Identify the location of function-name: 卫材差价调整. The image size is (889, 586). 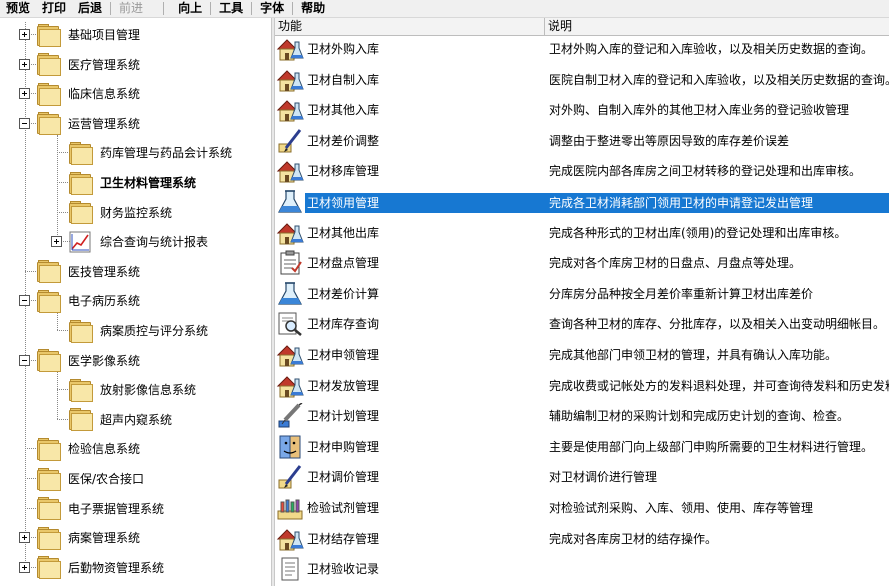
(343, 140).